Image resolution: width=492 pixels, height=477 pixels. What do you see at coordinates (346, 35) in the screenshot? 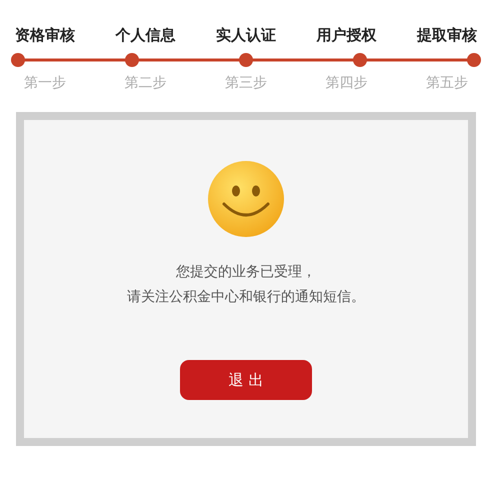
I see `step-title: 用户授权` at bounding box center [346, 35].